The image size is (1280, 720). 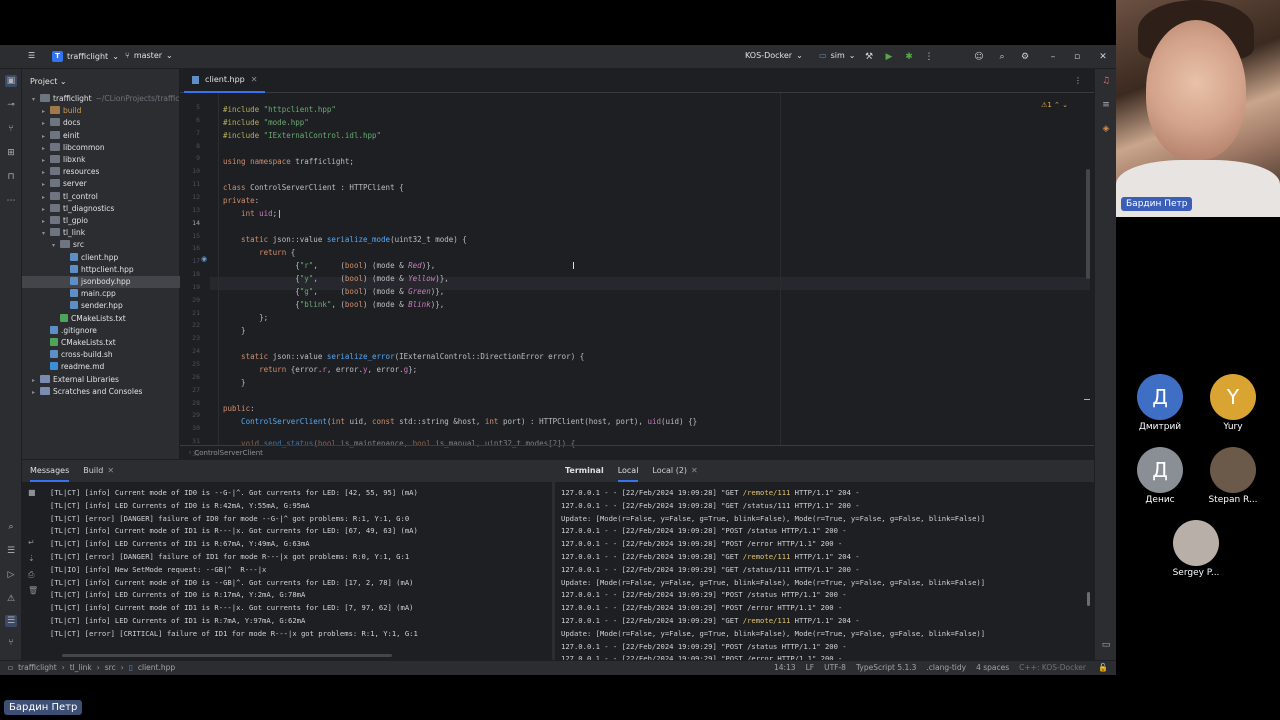 What do you see at coordinates (101, 258) in the screenshot?
I see `tree-item: client.hpp` at bounding box center [101, 258].